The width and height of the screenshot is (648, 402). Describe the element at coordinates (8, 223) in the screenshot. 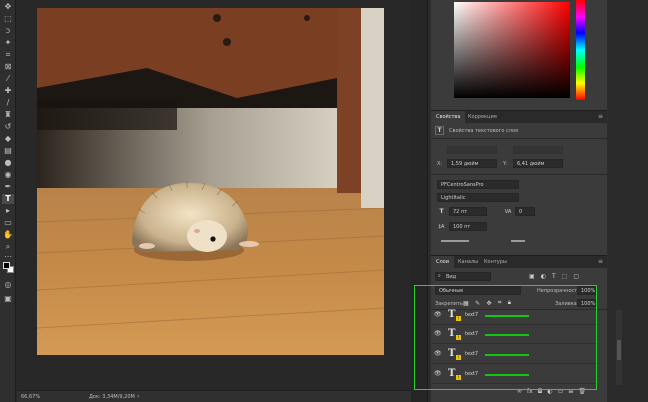

I see `rectangle-tool-icon: ▭` at that location.